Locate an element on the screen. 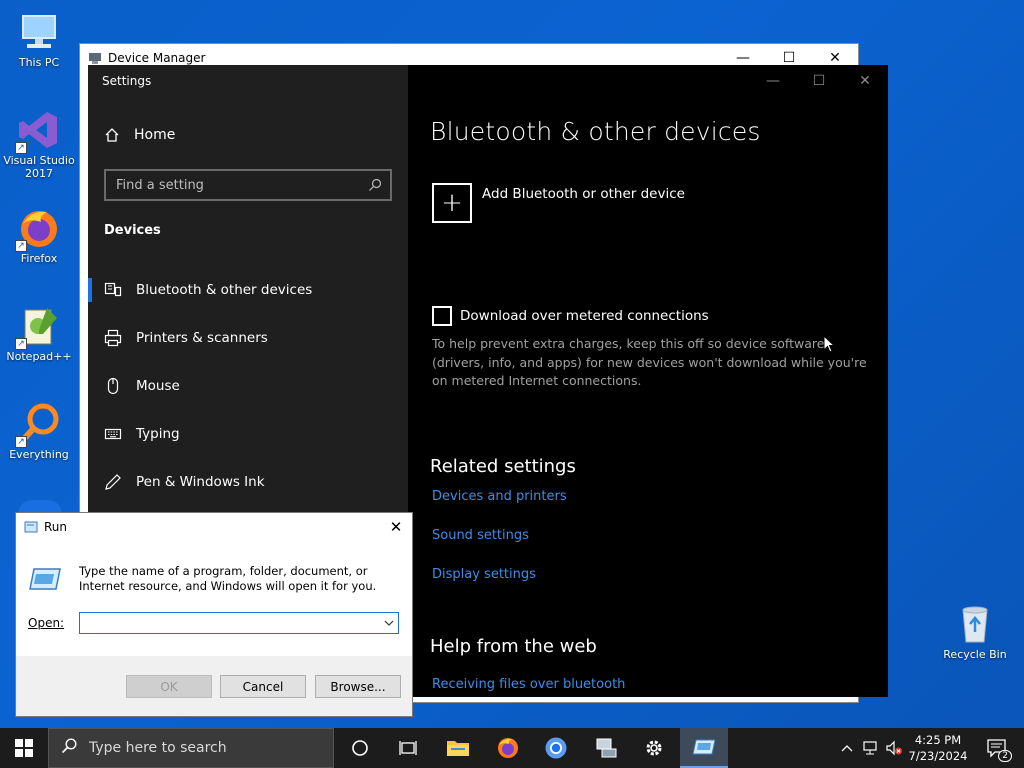 Image resolution: width=1024 pixels, height=768 pixels. computer-icon is located at coordinates (39, 32).